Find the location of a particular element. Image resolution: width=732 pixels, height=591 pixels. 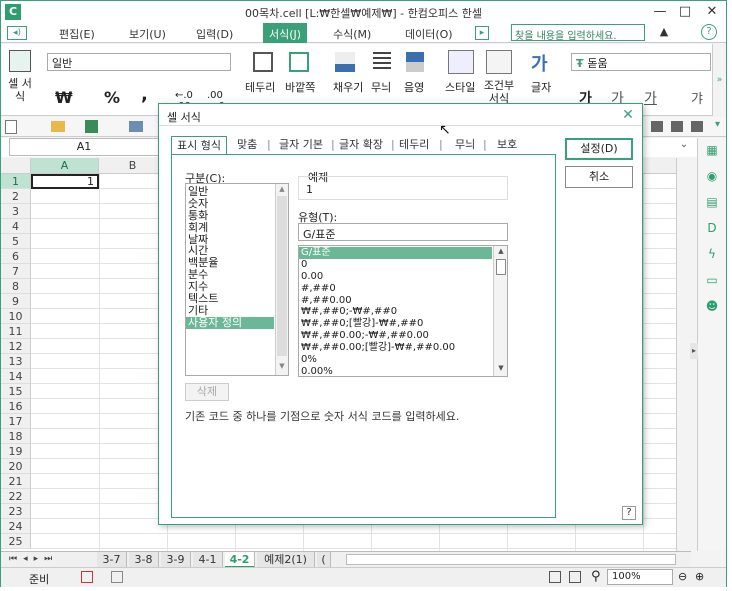

help-icon: ? is located at coordinates (709, 32).